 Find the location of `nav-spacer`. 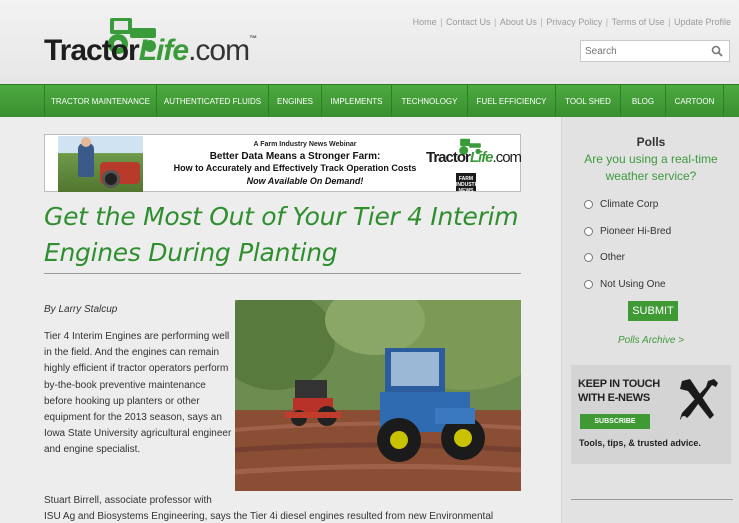

nav-spacer is located at coordinates (22, 101).